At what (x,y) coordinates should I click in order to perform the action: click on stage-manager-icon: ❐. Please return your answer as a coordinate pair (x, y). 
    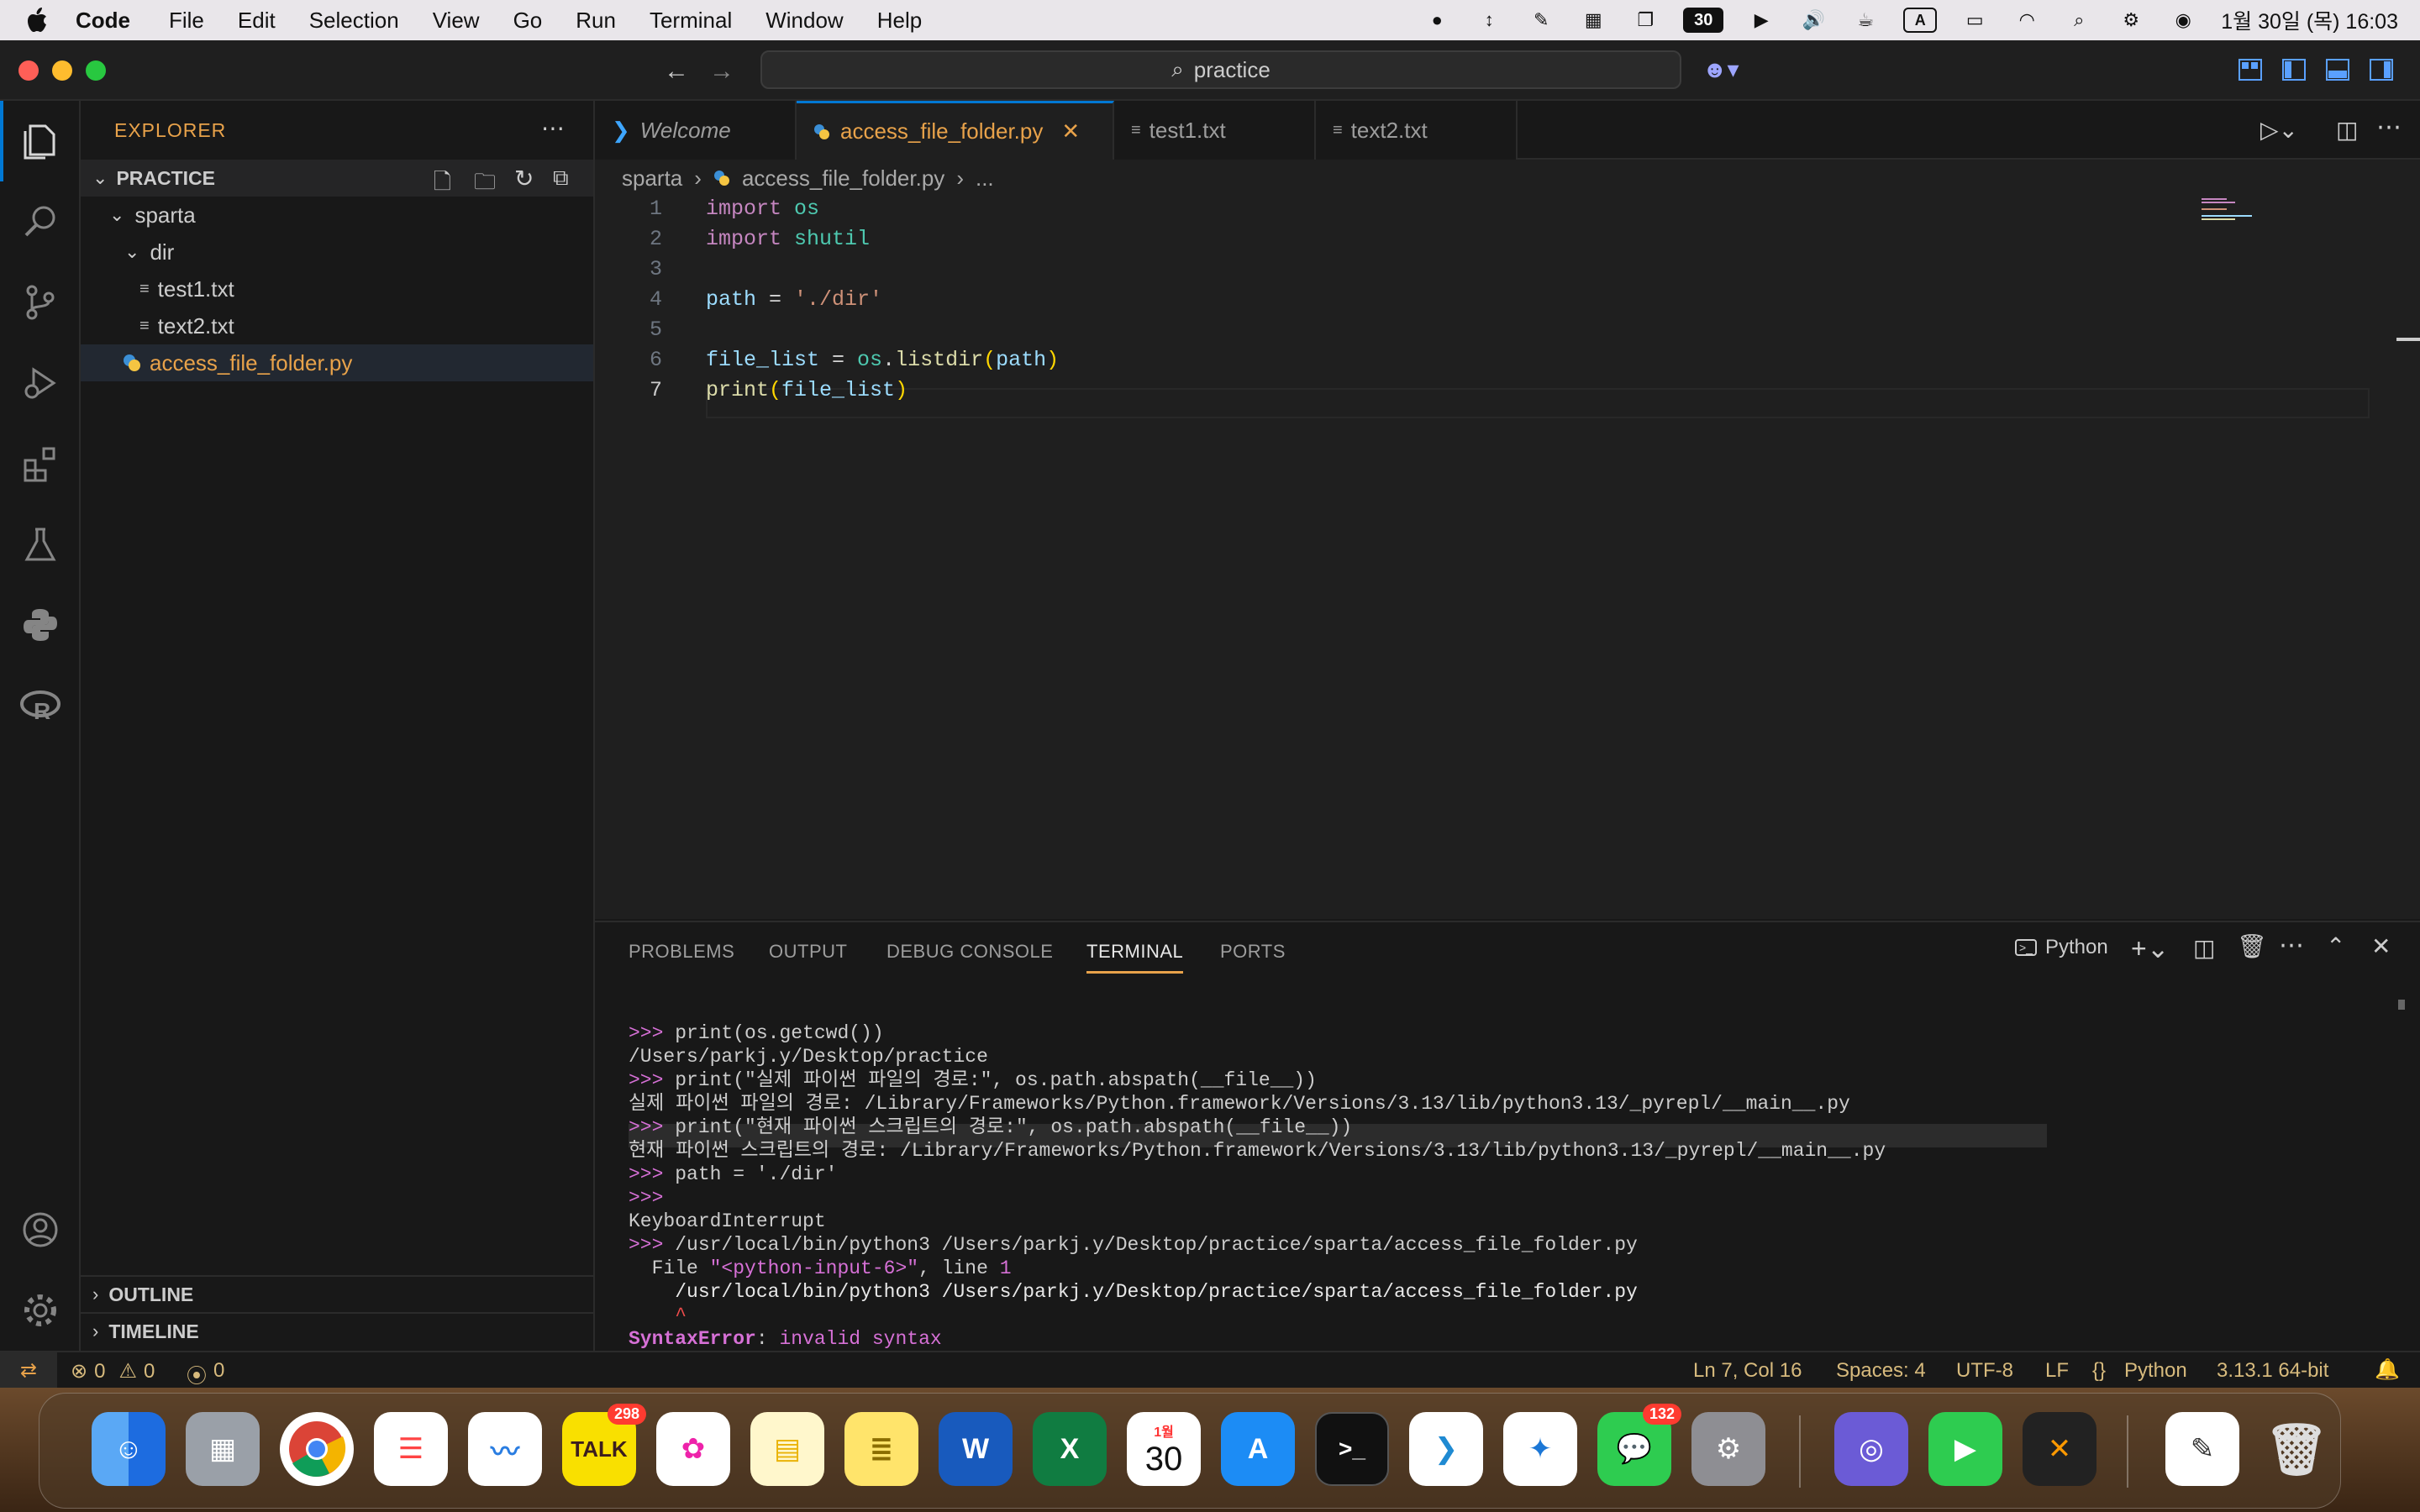
    Looking at the image, I should click on (1646, 20).